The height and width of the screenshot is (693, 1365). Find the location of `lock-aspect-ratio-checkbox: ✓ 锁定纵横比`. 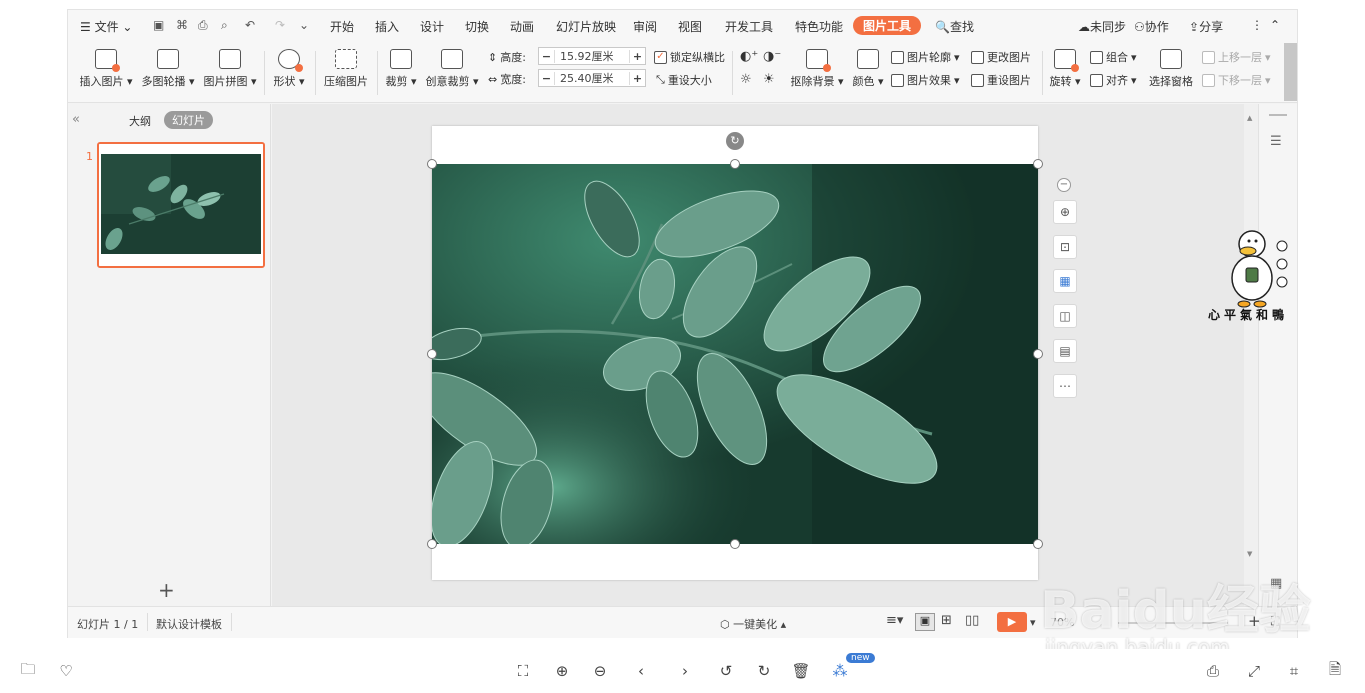

lock-aspect-ratio-checkbox: ✓ 锁定纵横比 is located at coordinates (689, 57).